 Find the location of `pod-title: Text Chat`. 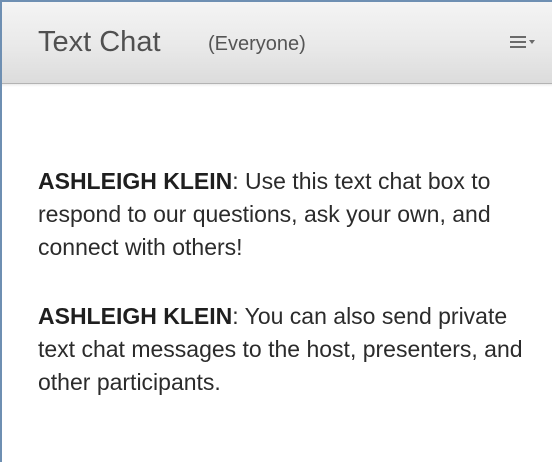

pod-title: Text Chat is located at coordinates (99, 42).